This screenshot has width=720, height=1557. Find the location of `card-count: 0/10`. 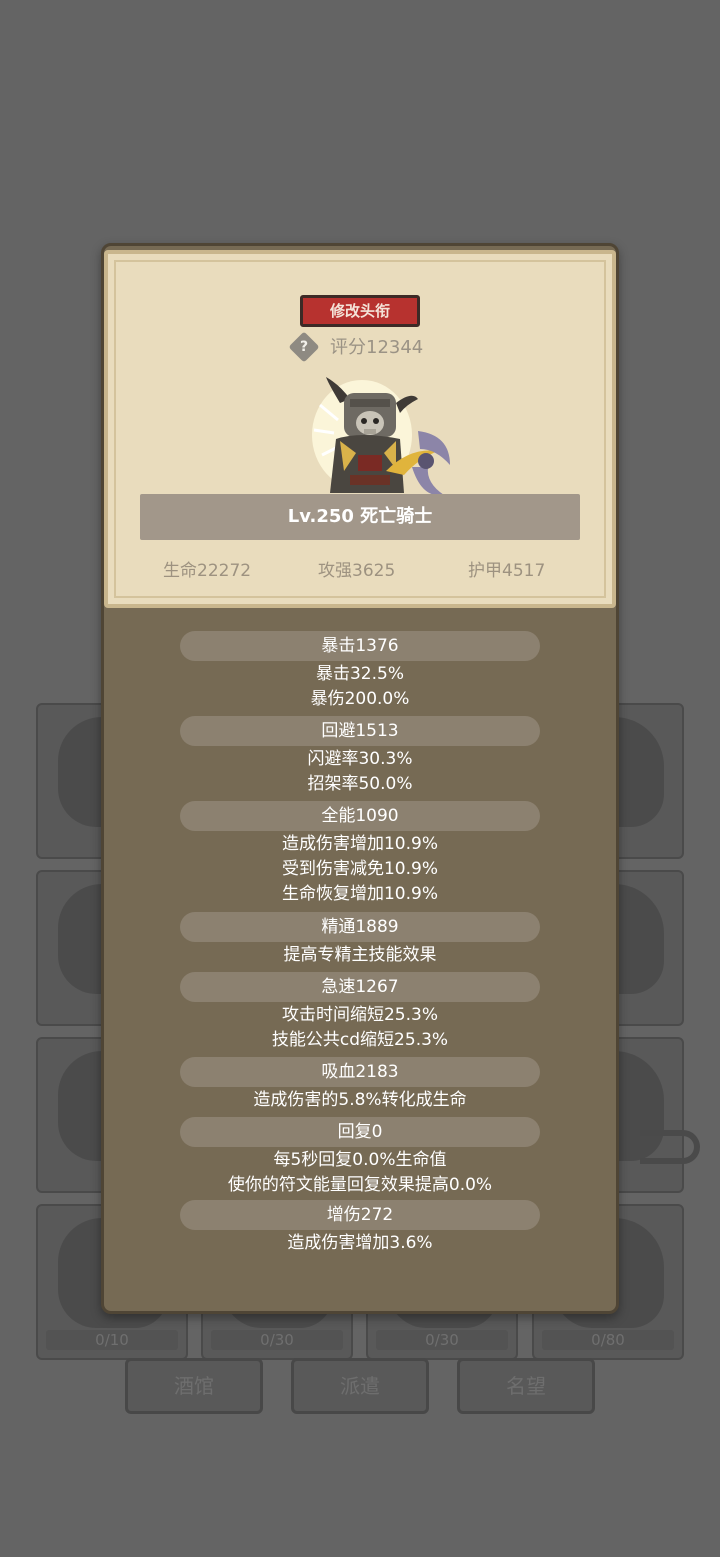

card-count: 0/10 is located at coordinates (112, 1340).